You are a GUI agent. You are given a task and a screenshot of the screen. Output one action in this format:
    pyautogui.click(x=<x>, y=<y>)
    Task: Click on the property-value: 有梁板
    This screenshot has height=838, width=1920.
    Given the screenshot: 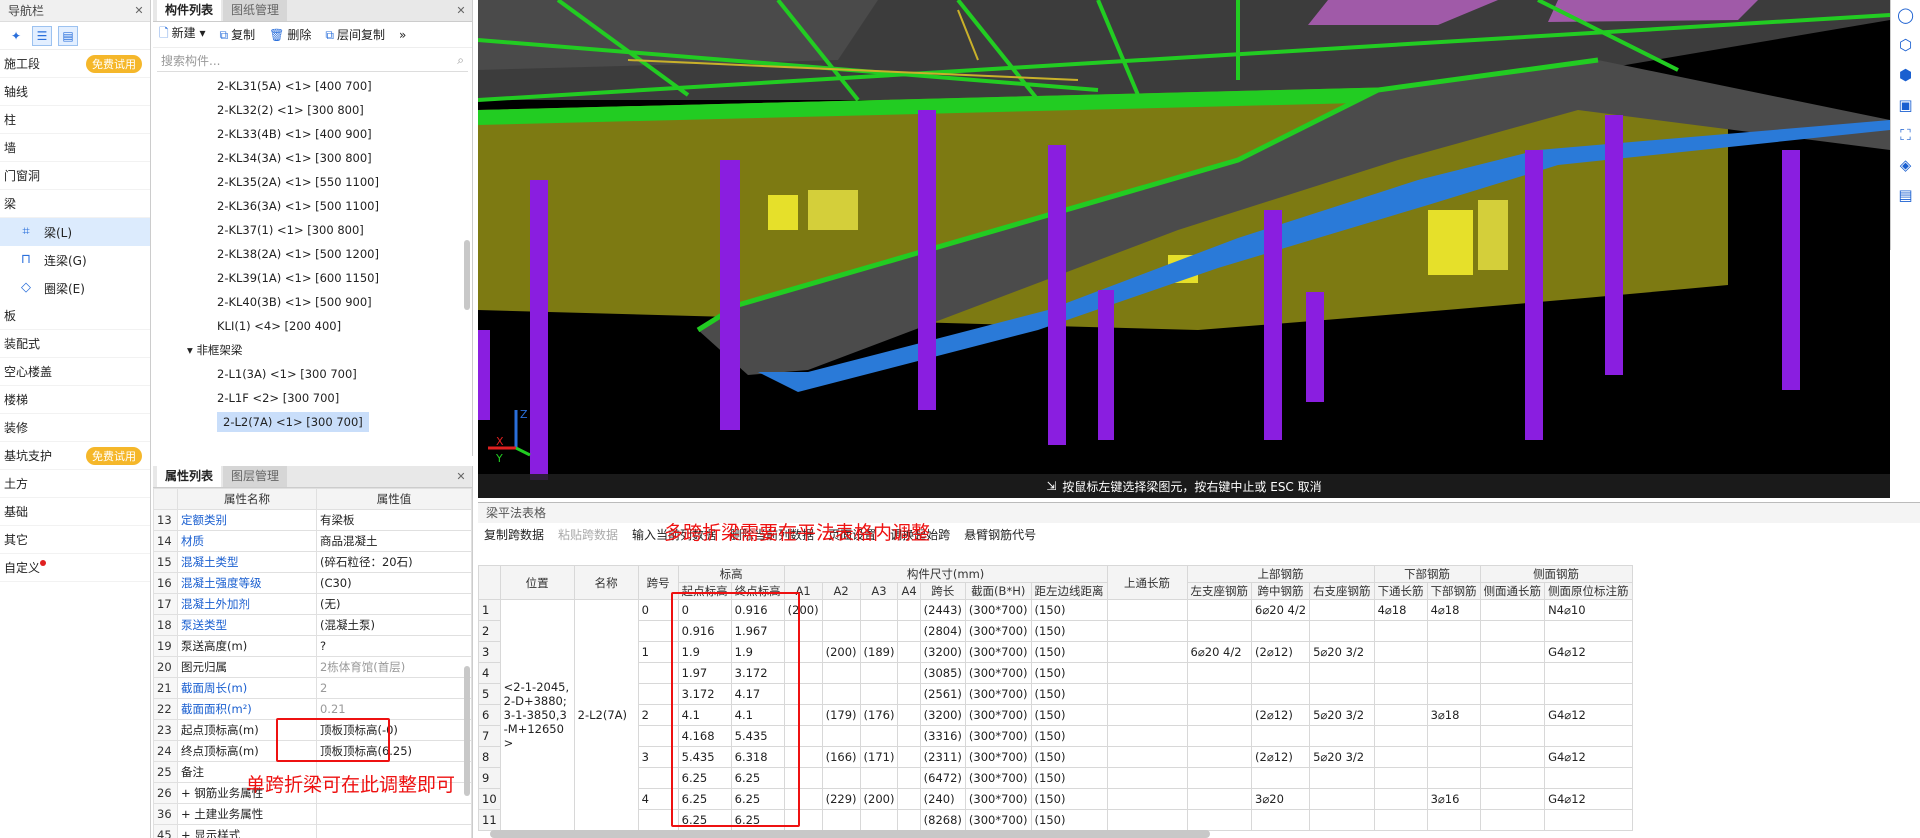 What is the action you would take?
    pyautogui.click(x=393, y=520)
    